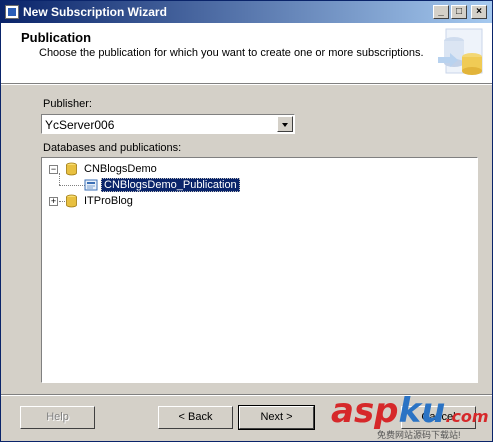 This screenshot has width=493, height=442. I want to click on dropdown-arrow-icon, so click(285, 124).